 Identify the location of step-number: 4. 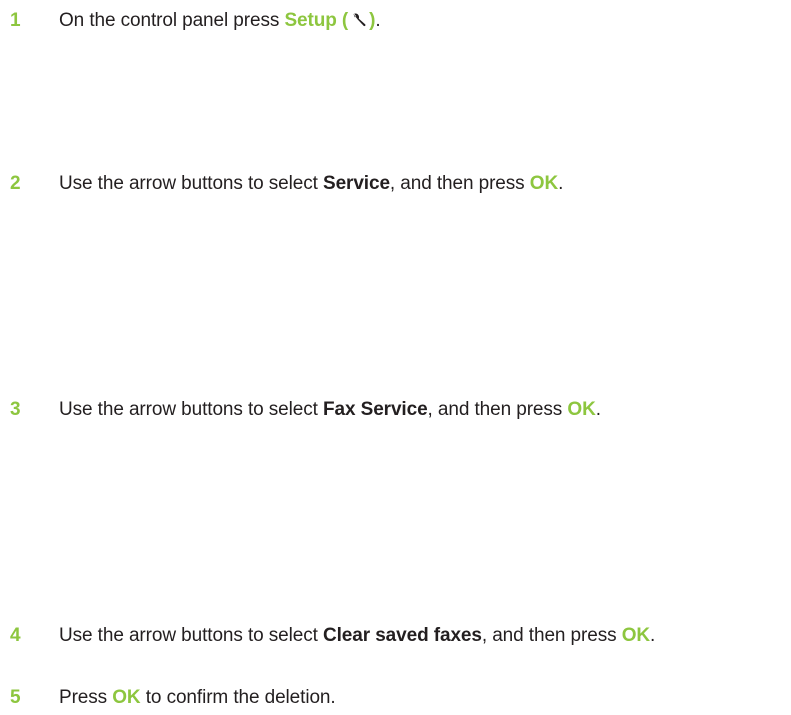
(15, 635).